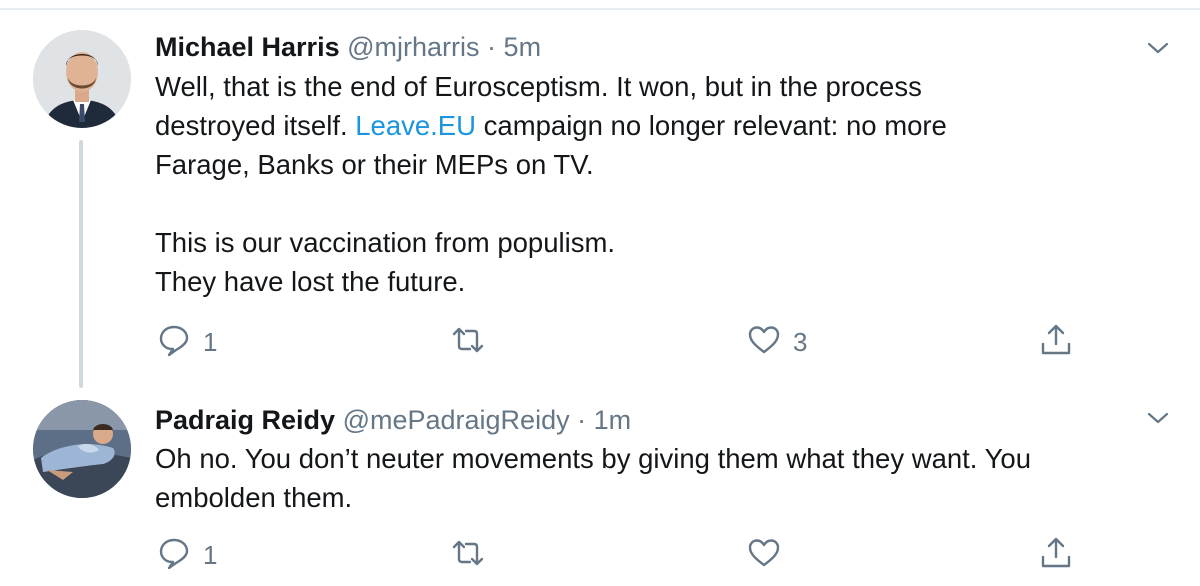  I want to click on tweet-text-line: embolden them., so click(254, 497).